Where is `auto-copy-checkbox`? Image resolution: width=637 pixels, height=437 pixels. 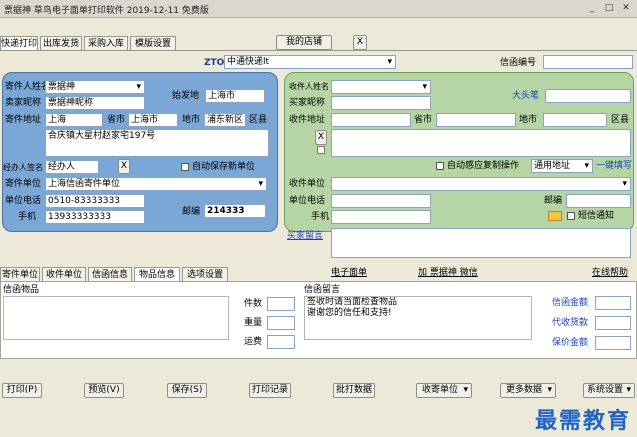 auto-copy-checkbox is located at coordinates (440, 166).